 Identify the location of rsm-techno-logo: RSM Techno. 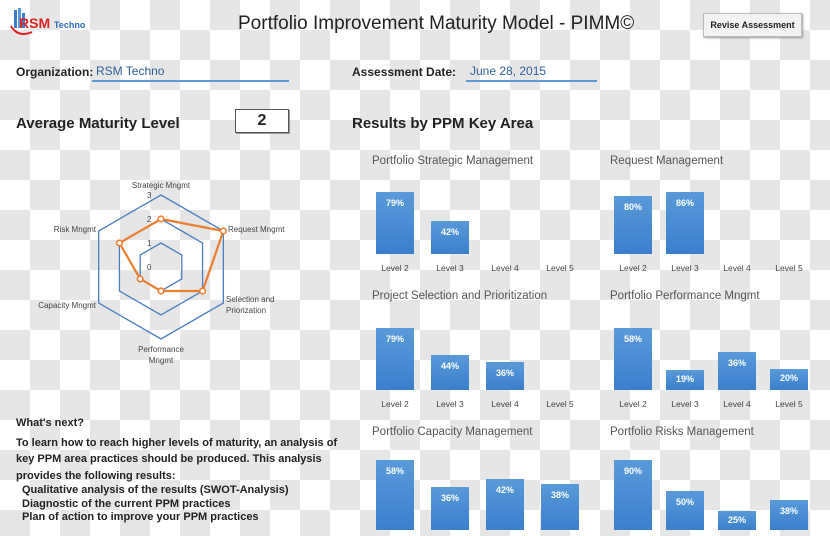
(58, 23).